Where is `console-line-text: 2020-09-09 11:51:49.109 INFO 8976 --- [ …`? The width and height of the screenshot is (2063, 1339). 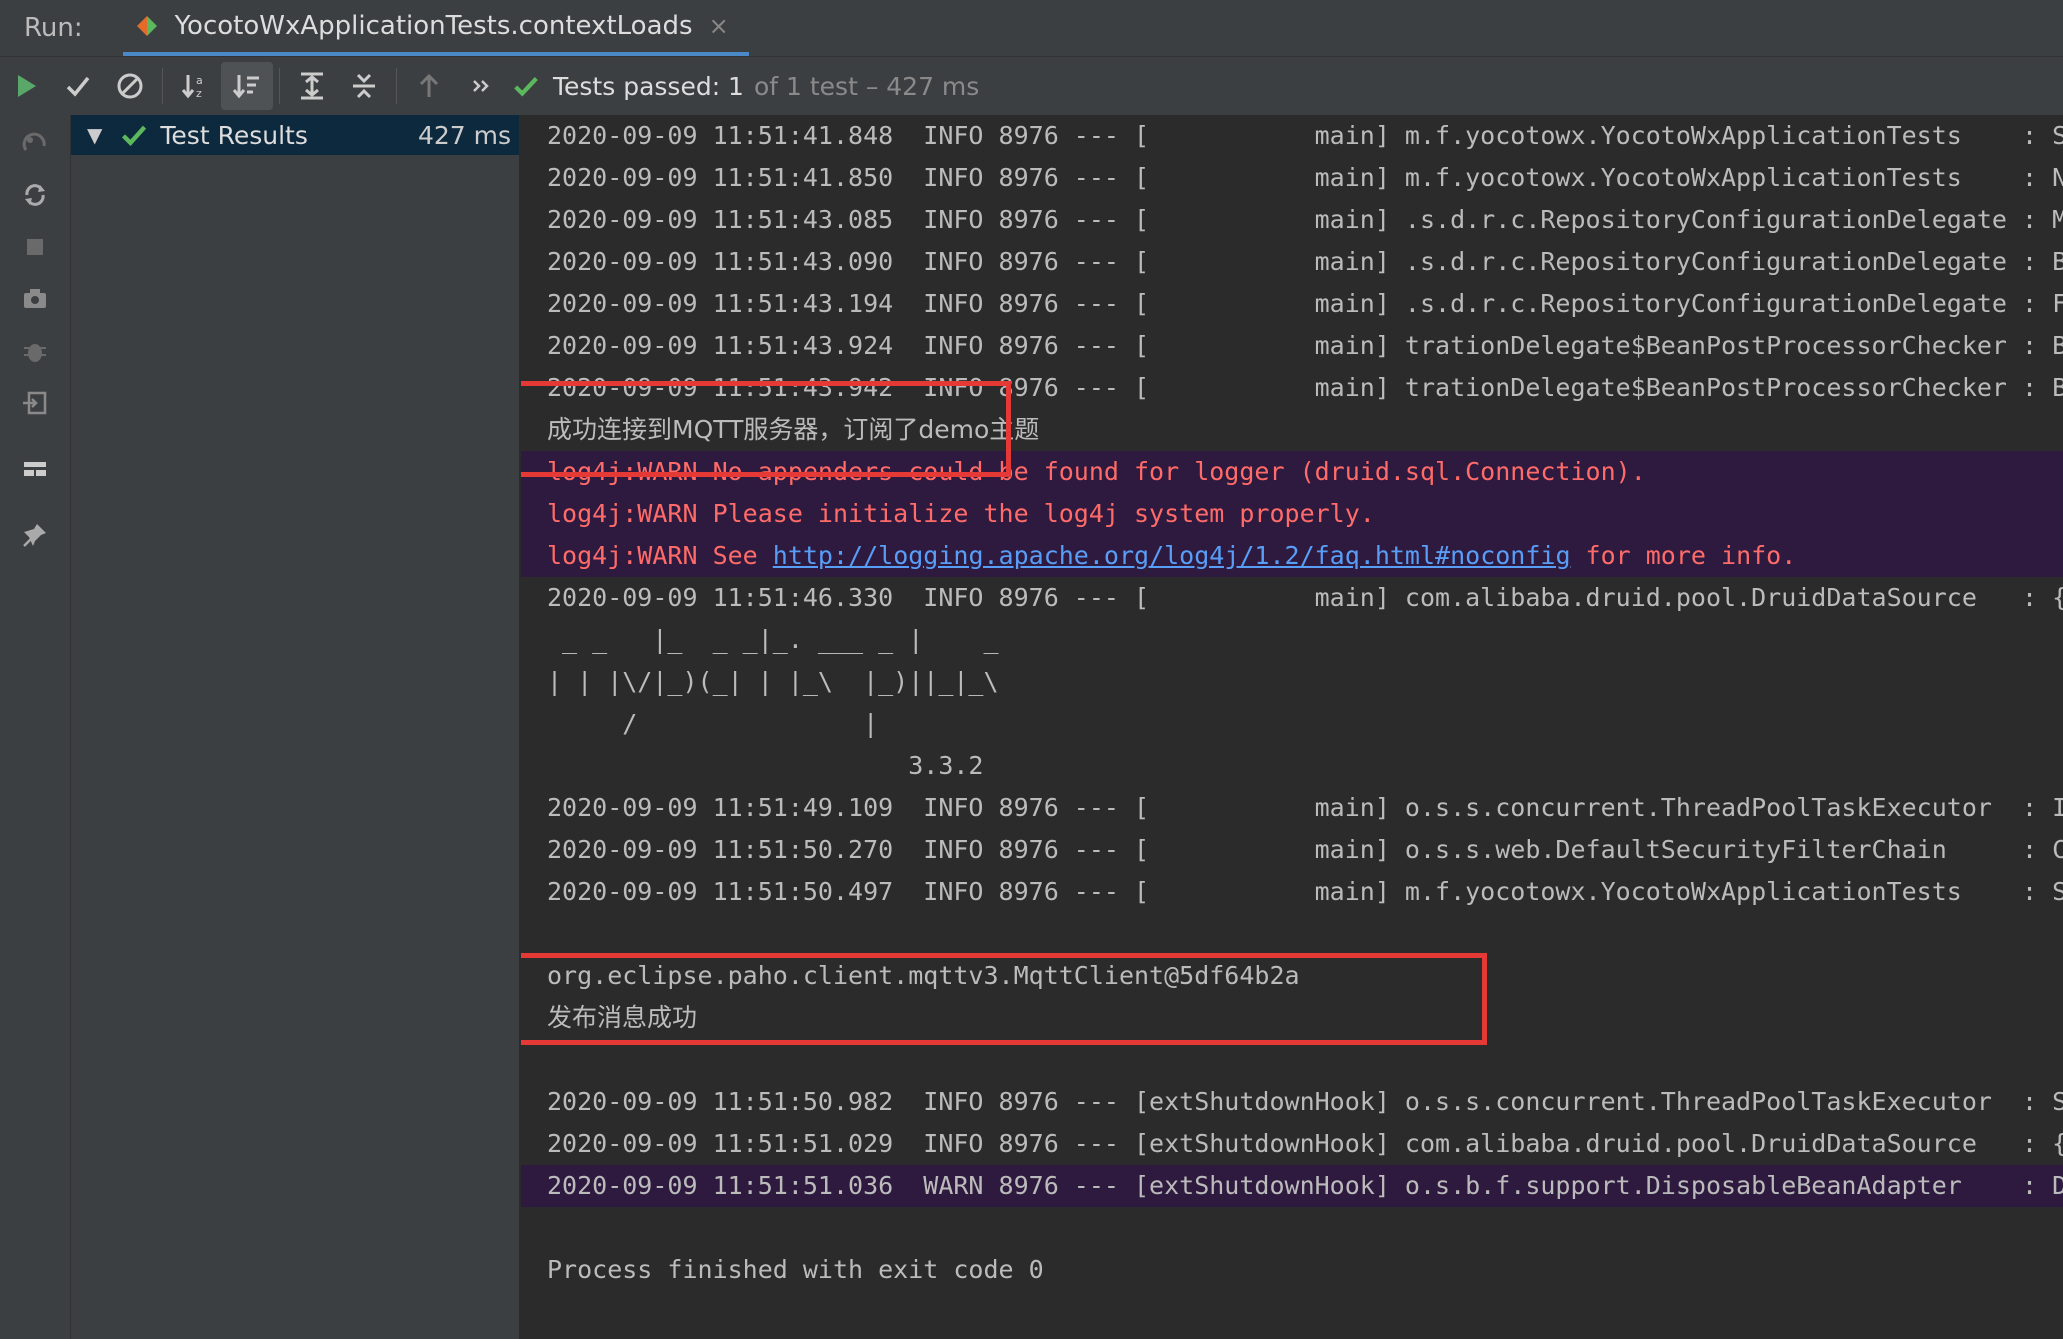 console-line-text: 2020-09-09 11:51:49.109 INFO 8976 --- [ … is located at coordinates (1305, 807).